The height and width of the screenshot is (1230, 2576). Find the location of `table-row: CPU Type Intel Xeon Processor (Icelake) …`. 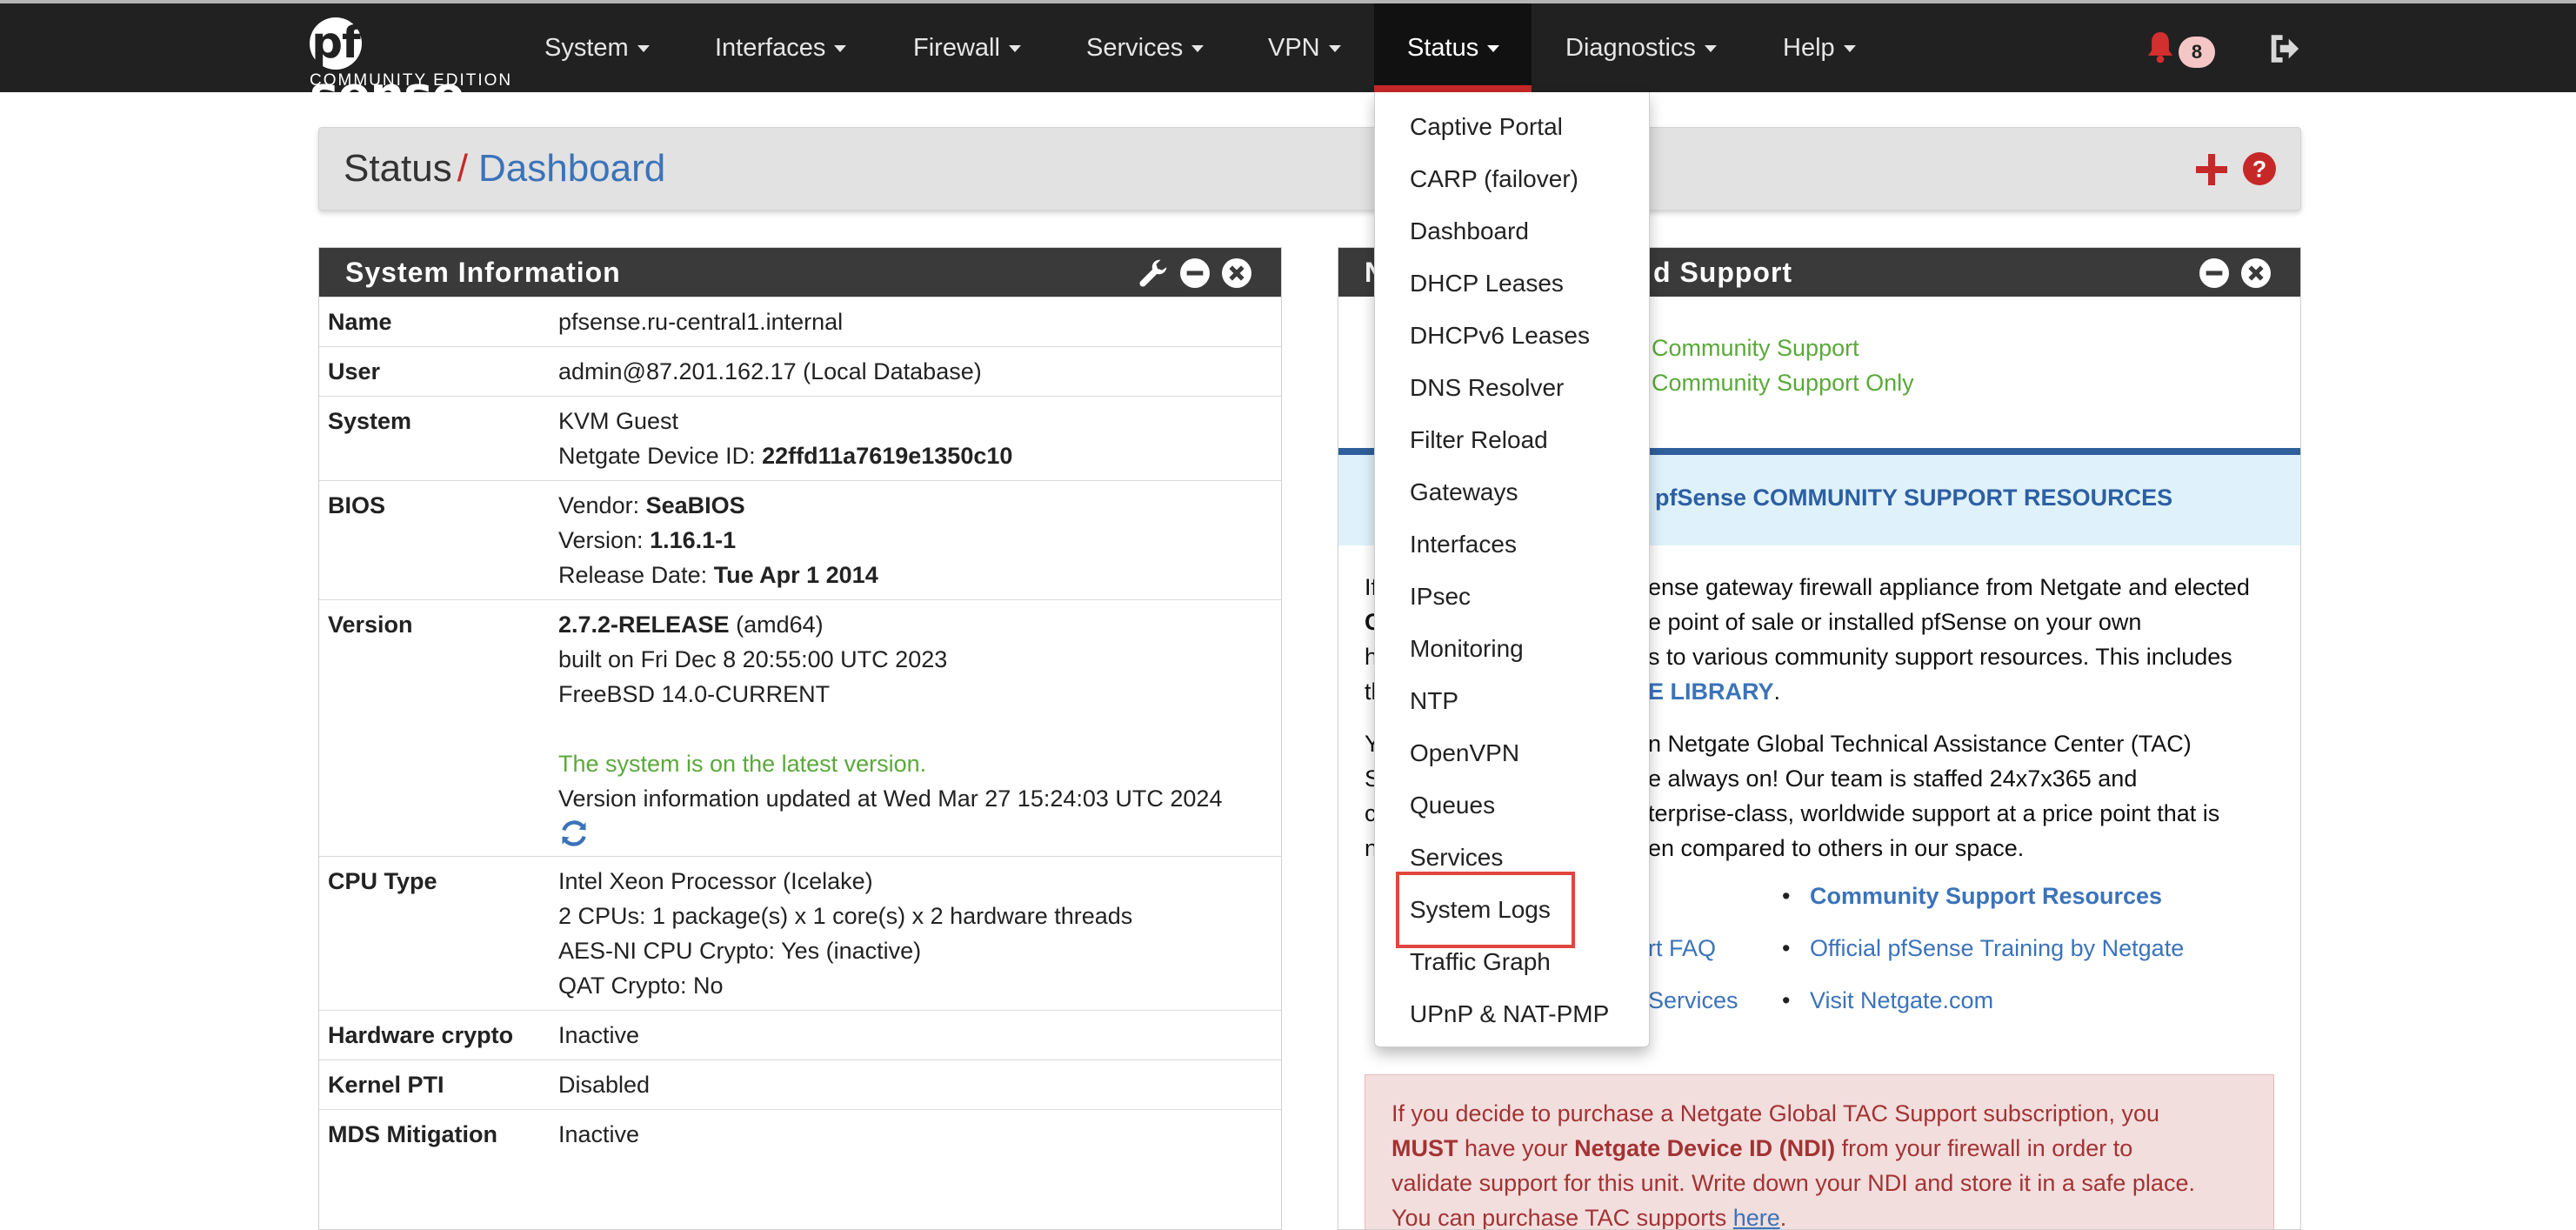

table-row: CPU Type Intel Xeon Processor (Icelake) … is located at coordinates (800, 933).